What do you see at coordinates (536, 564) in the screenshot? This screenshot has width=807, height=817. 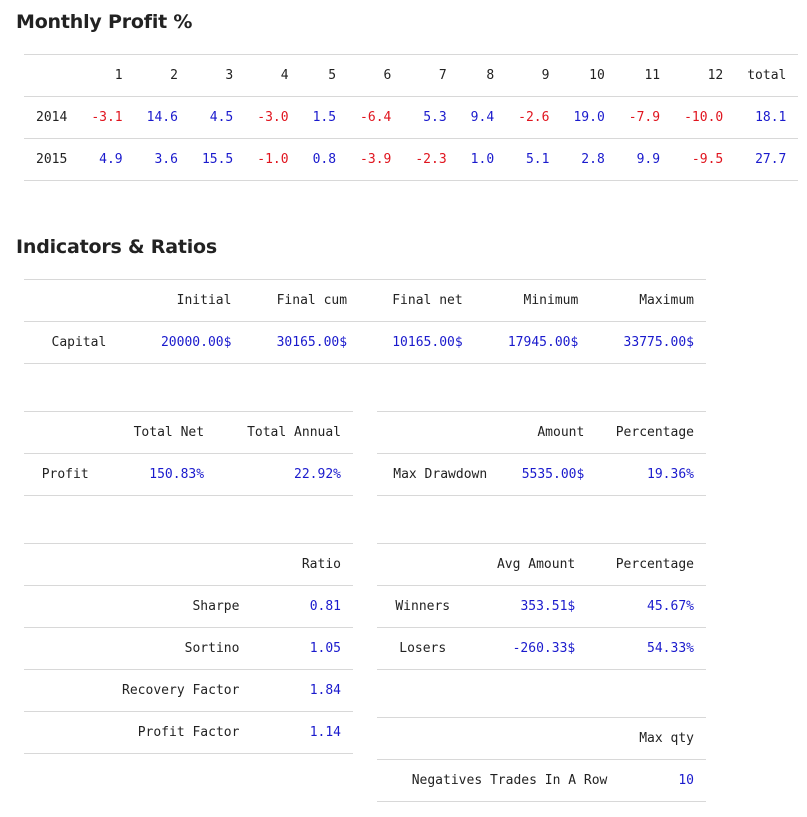 I see `trades-header: Avg Amount` at bounding box center [536, 564].